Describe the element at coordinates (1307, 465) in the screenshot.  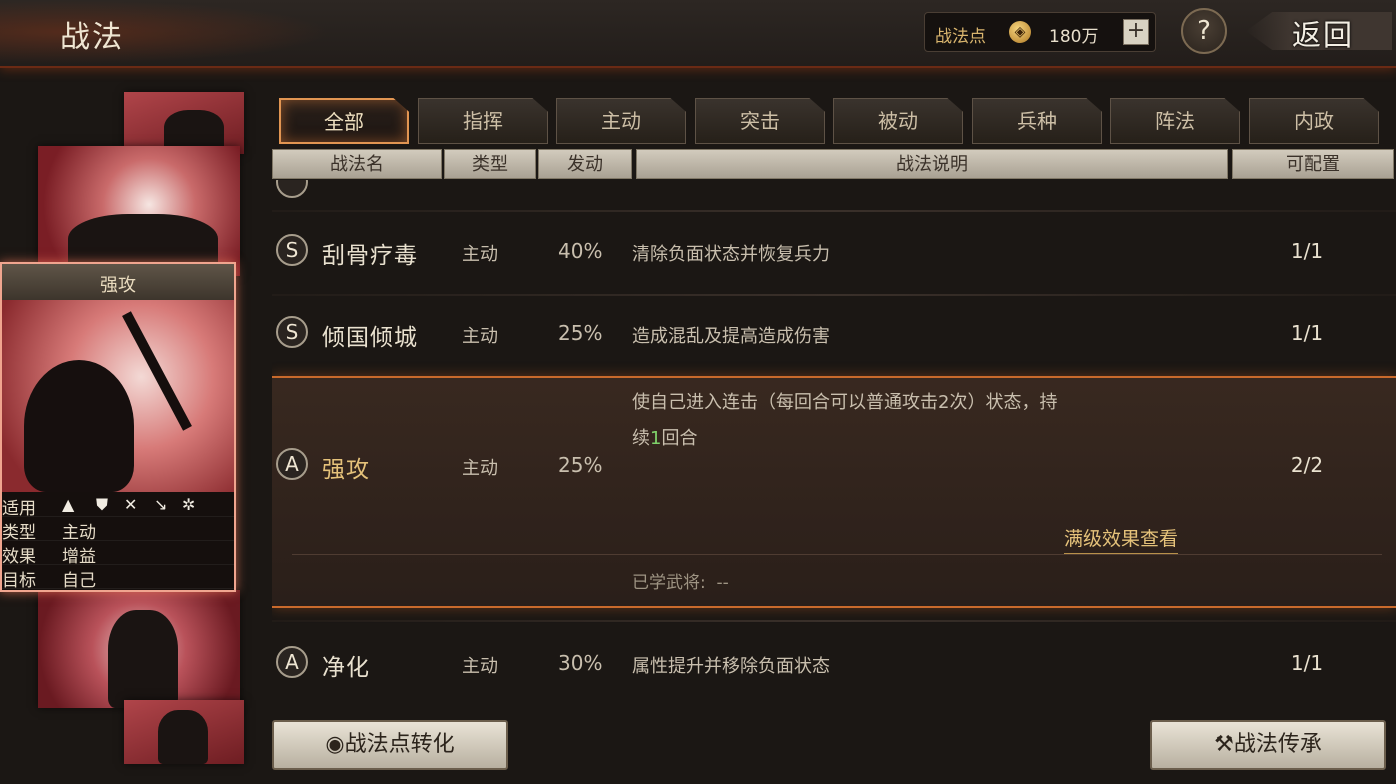
I see `tactic-config-count: 2/2` at that location.